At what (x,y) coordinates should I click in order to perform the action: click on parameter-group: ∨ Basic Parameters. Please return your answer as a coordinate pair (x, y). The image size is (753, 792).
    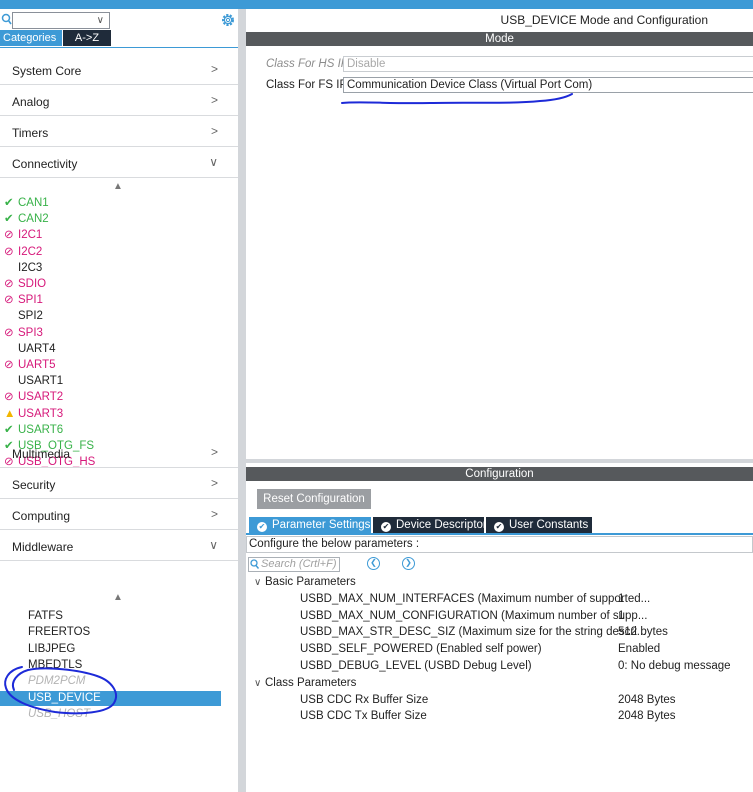
    Looking at the image, I should click on (305, 582).